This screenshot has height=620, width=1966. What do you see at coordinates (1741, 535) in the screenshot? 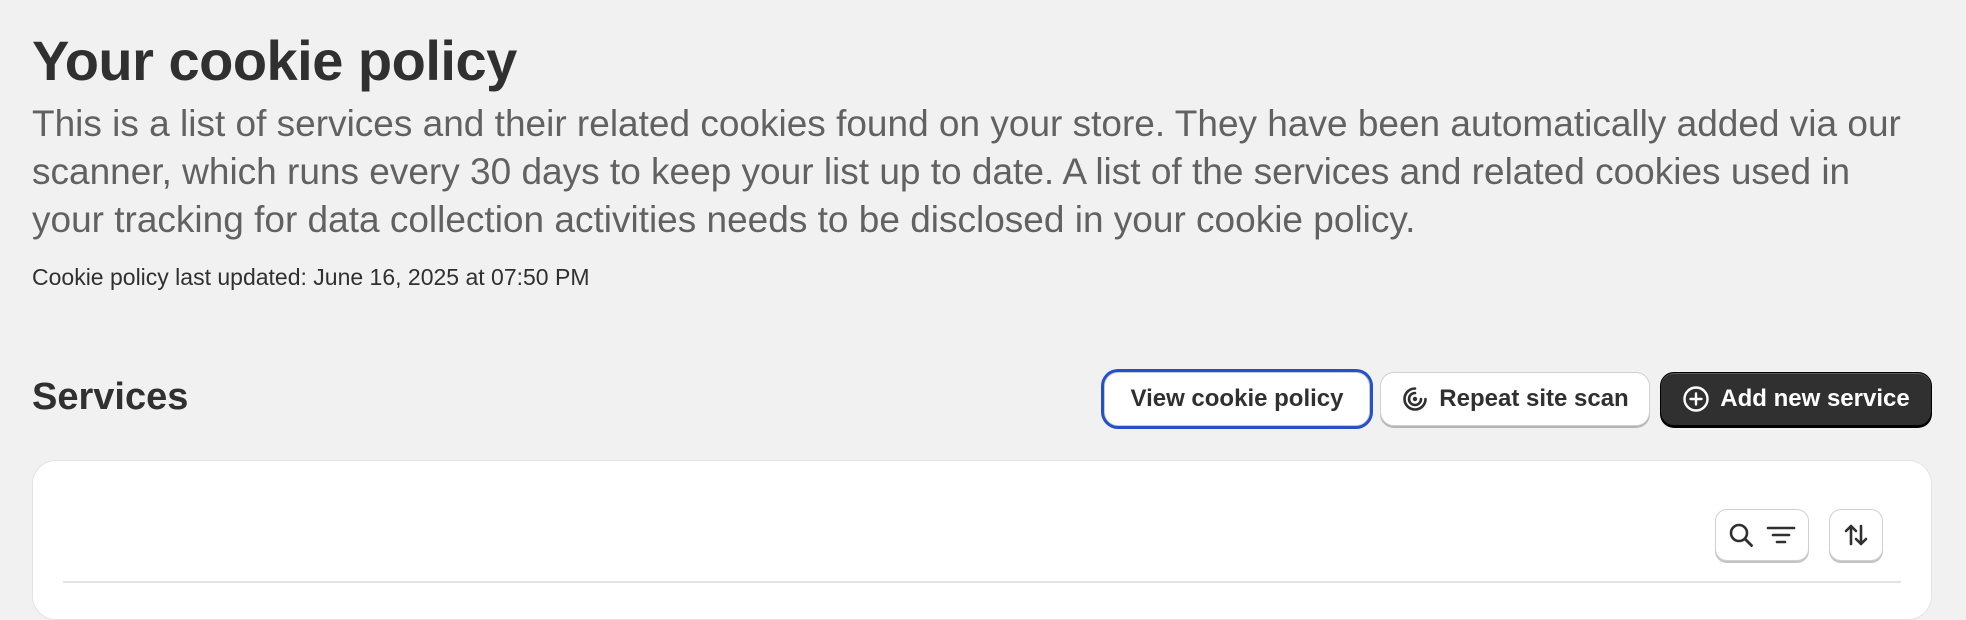
I see `search-icon` at bounding box center [1741, 535].